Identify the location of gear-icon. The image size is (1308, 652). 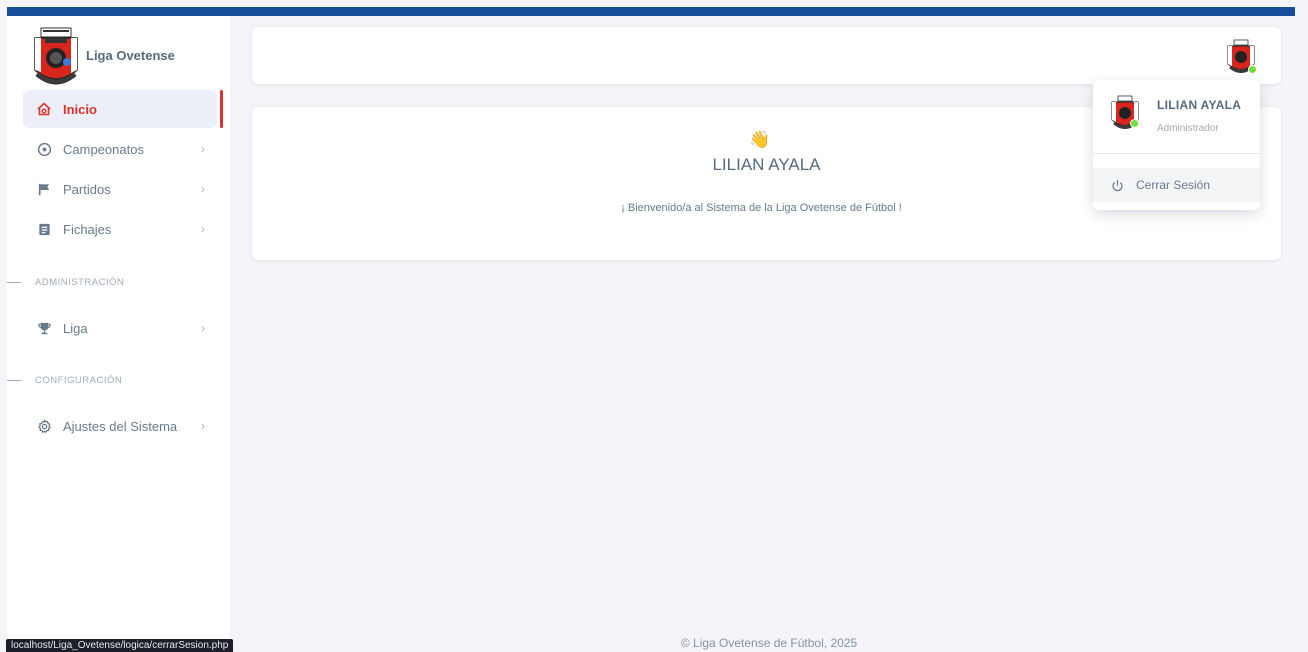
(44, 426).